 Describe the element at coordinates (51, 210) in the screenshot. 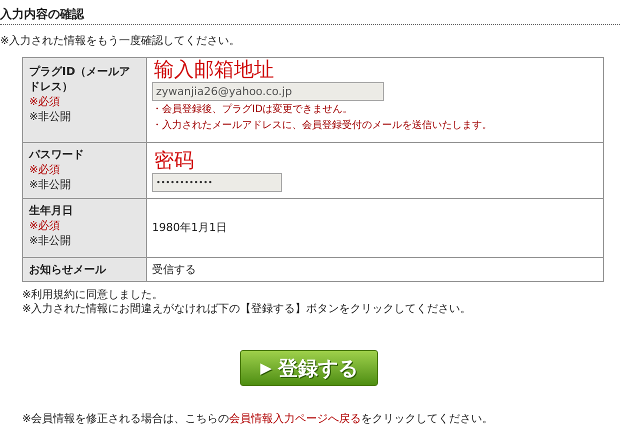

I see `field-label: 生年月日` at that location.